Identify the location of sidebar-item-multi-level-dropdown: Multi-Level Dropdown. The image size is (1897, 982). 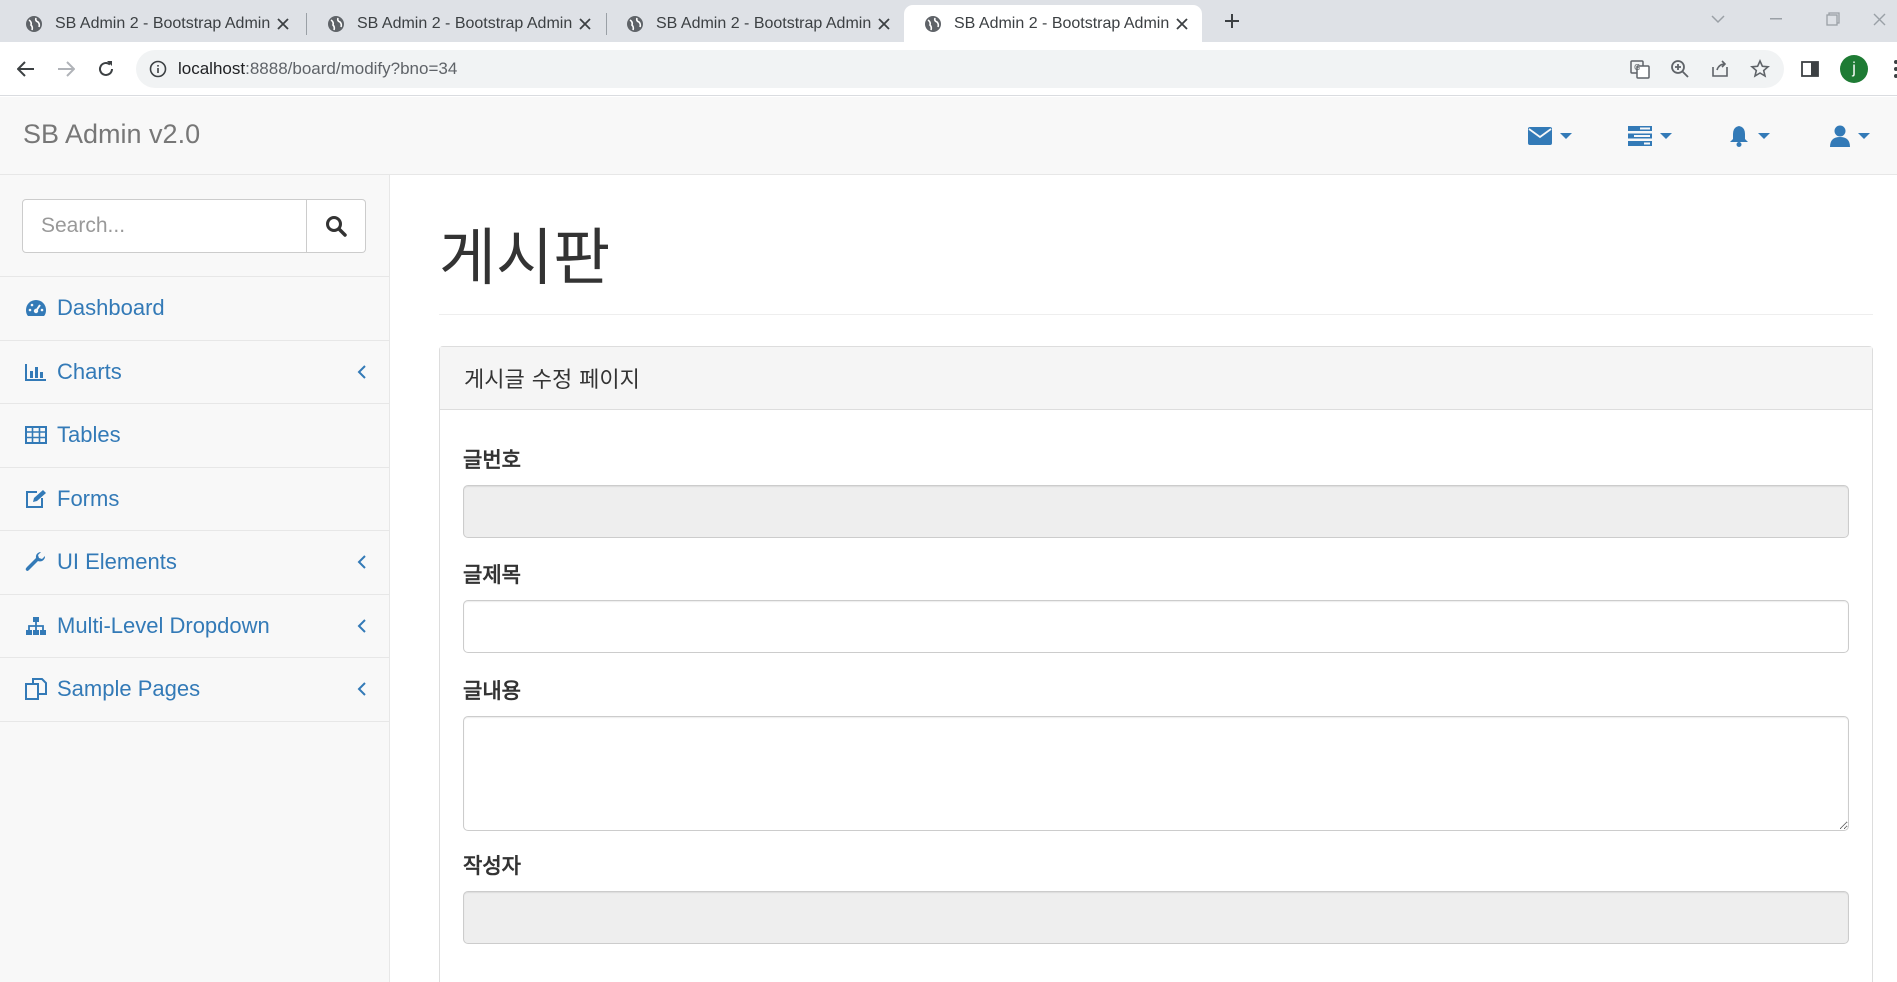
(195, 626).